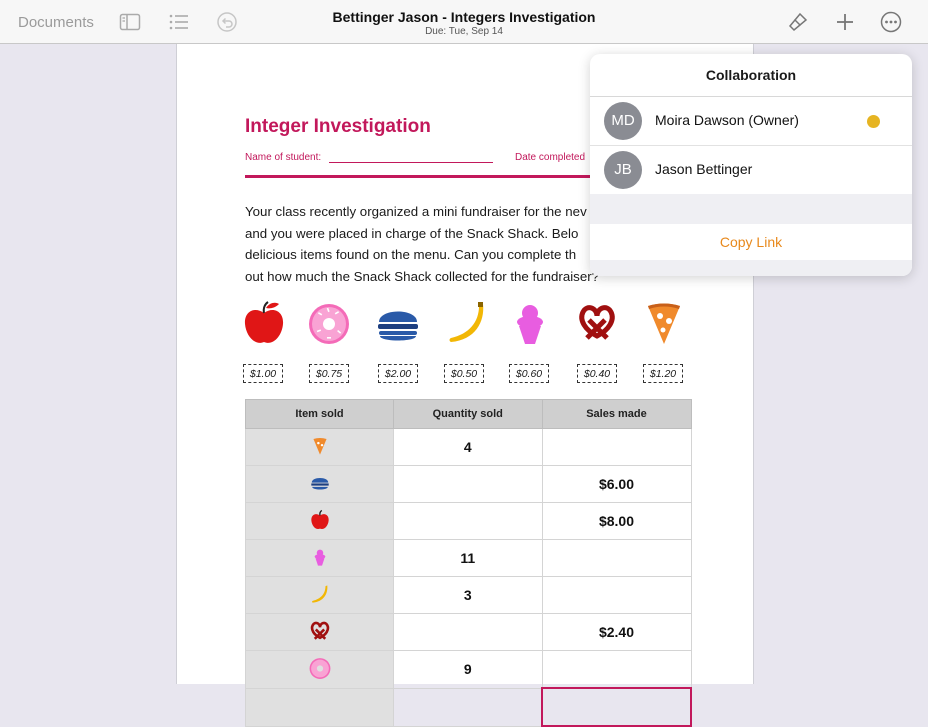 The width and height of the screenshot is (928, 727). I want to click on price-banana: $0.50, so click(464, 373).